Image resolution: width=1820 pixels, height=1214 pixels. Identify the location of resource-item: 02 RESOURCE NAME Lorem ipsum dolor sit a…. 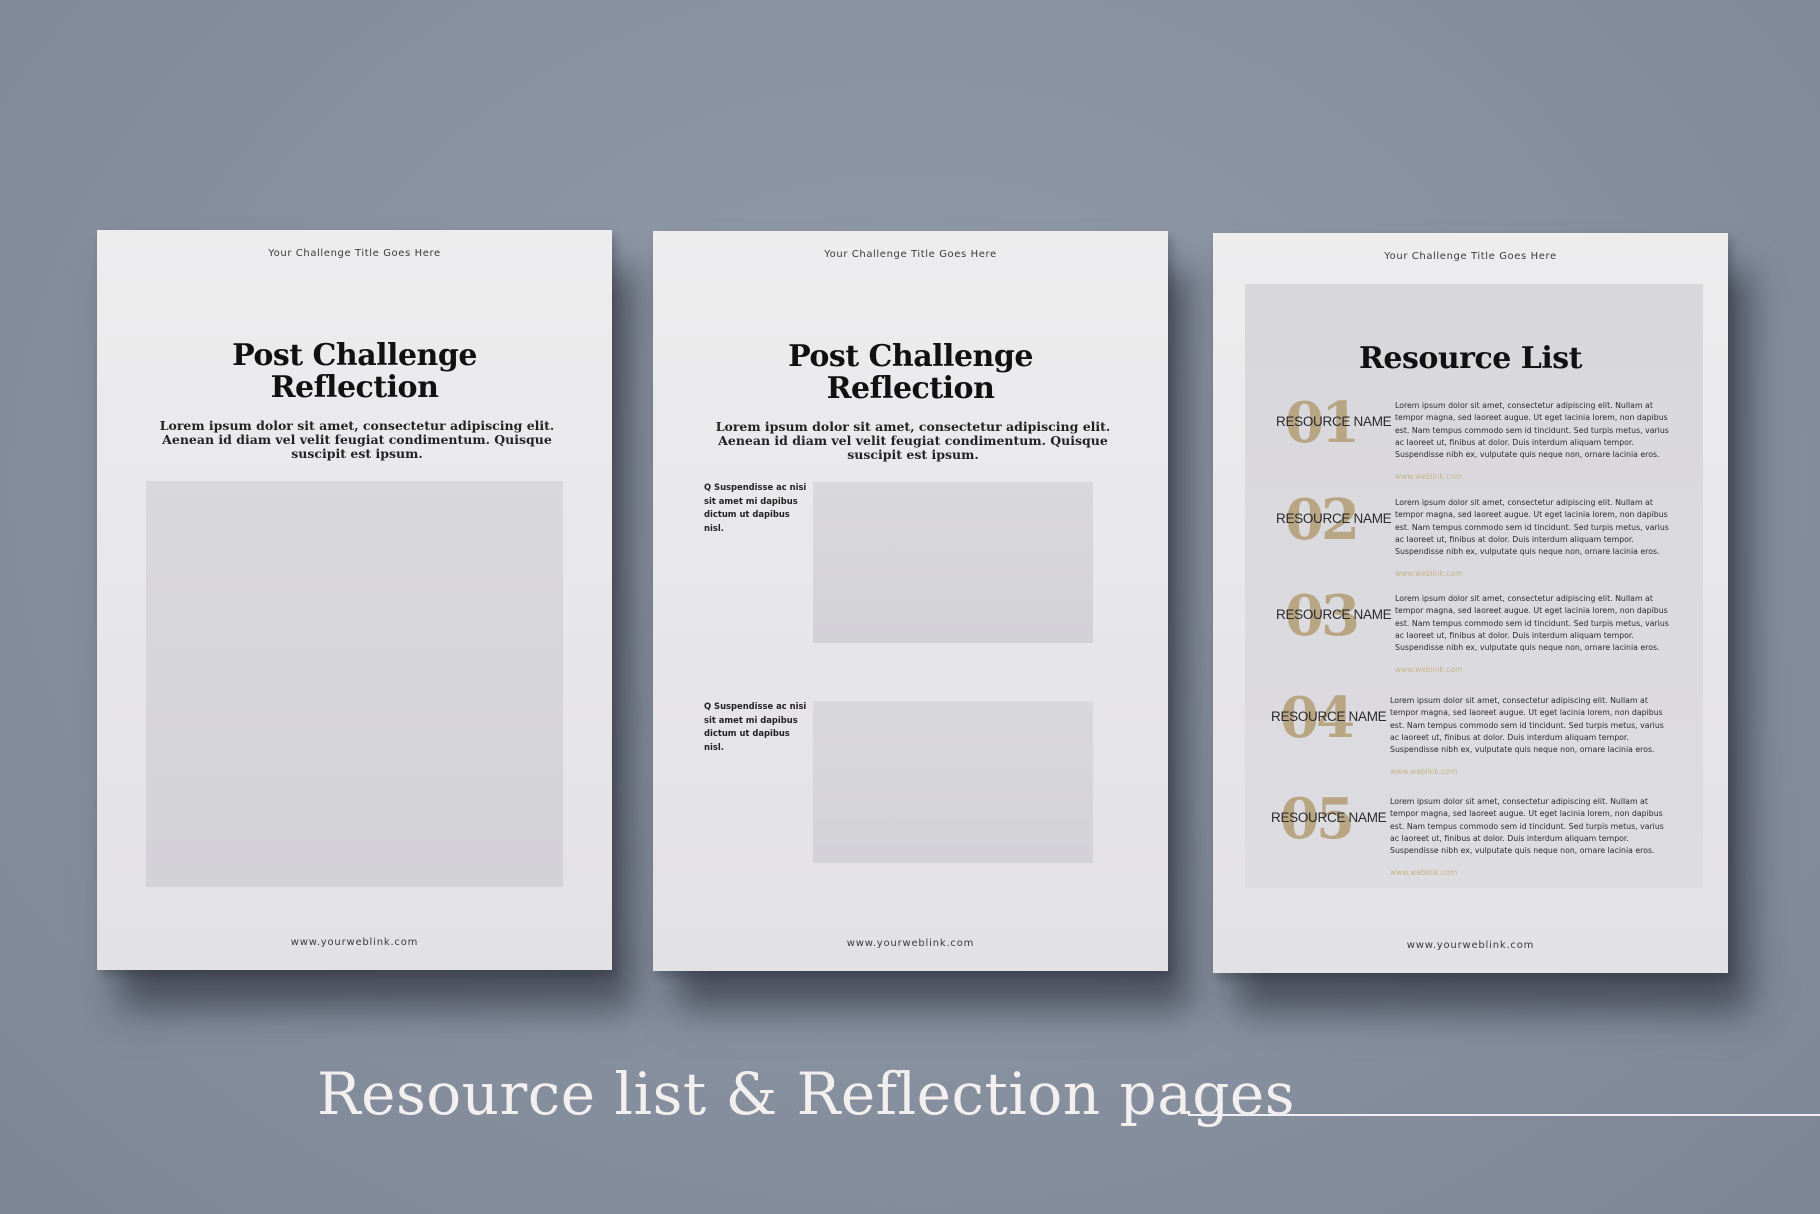
(1474, 537).